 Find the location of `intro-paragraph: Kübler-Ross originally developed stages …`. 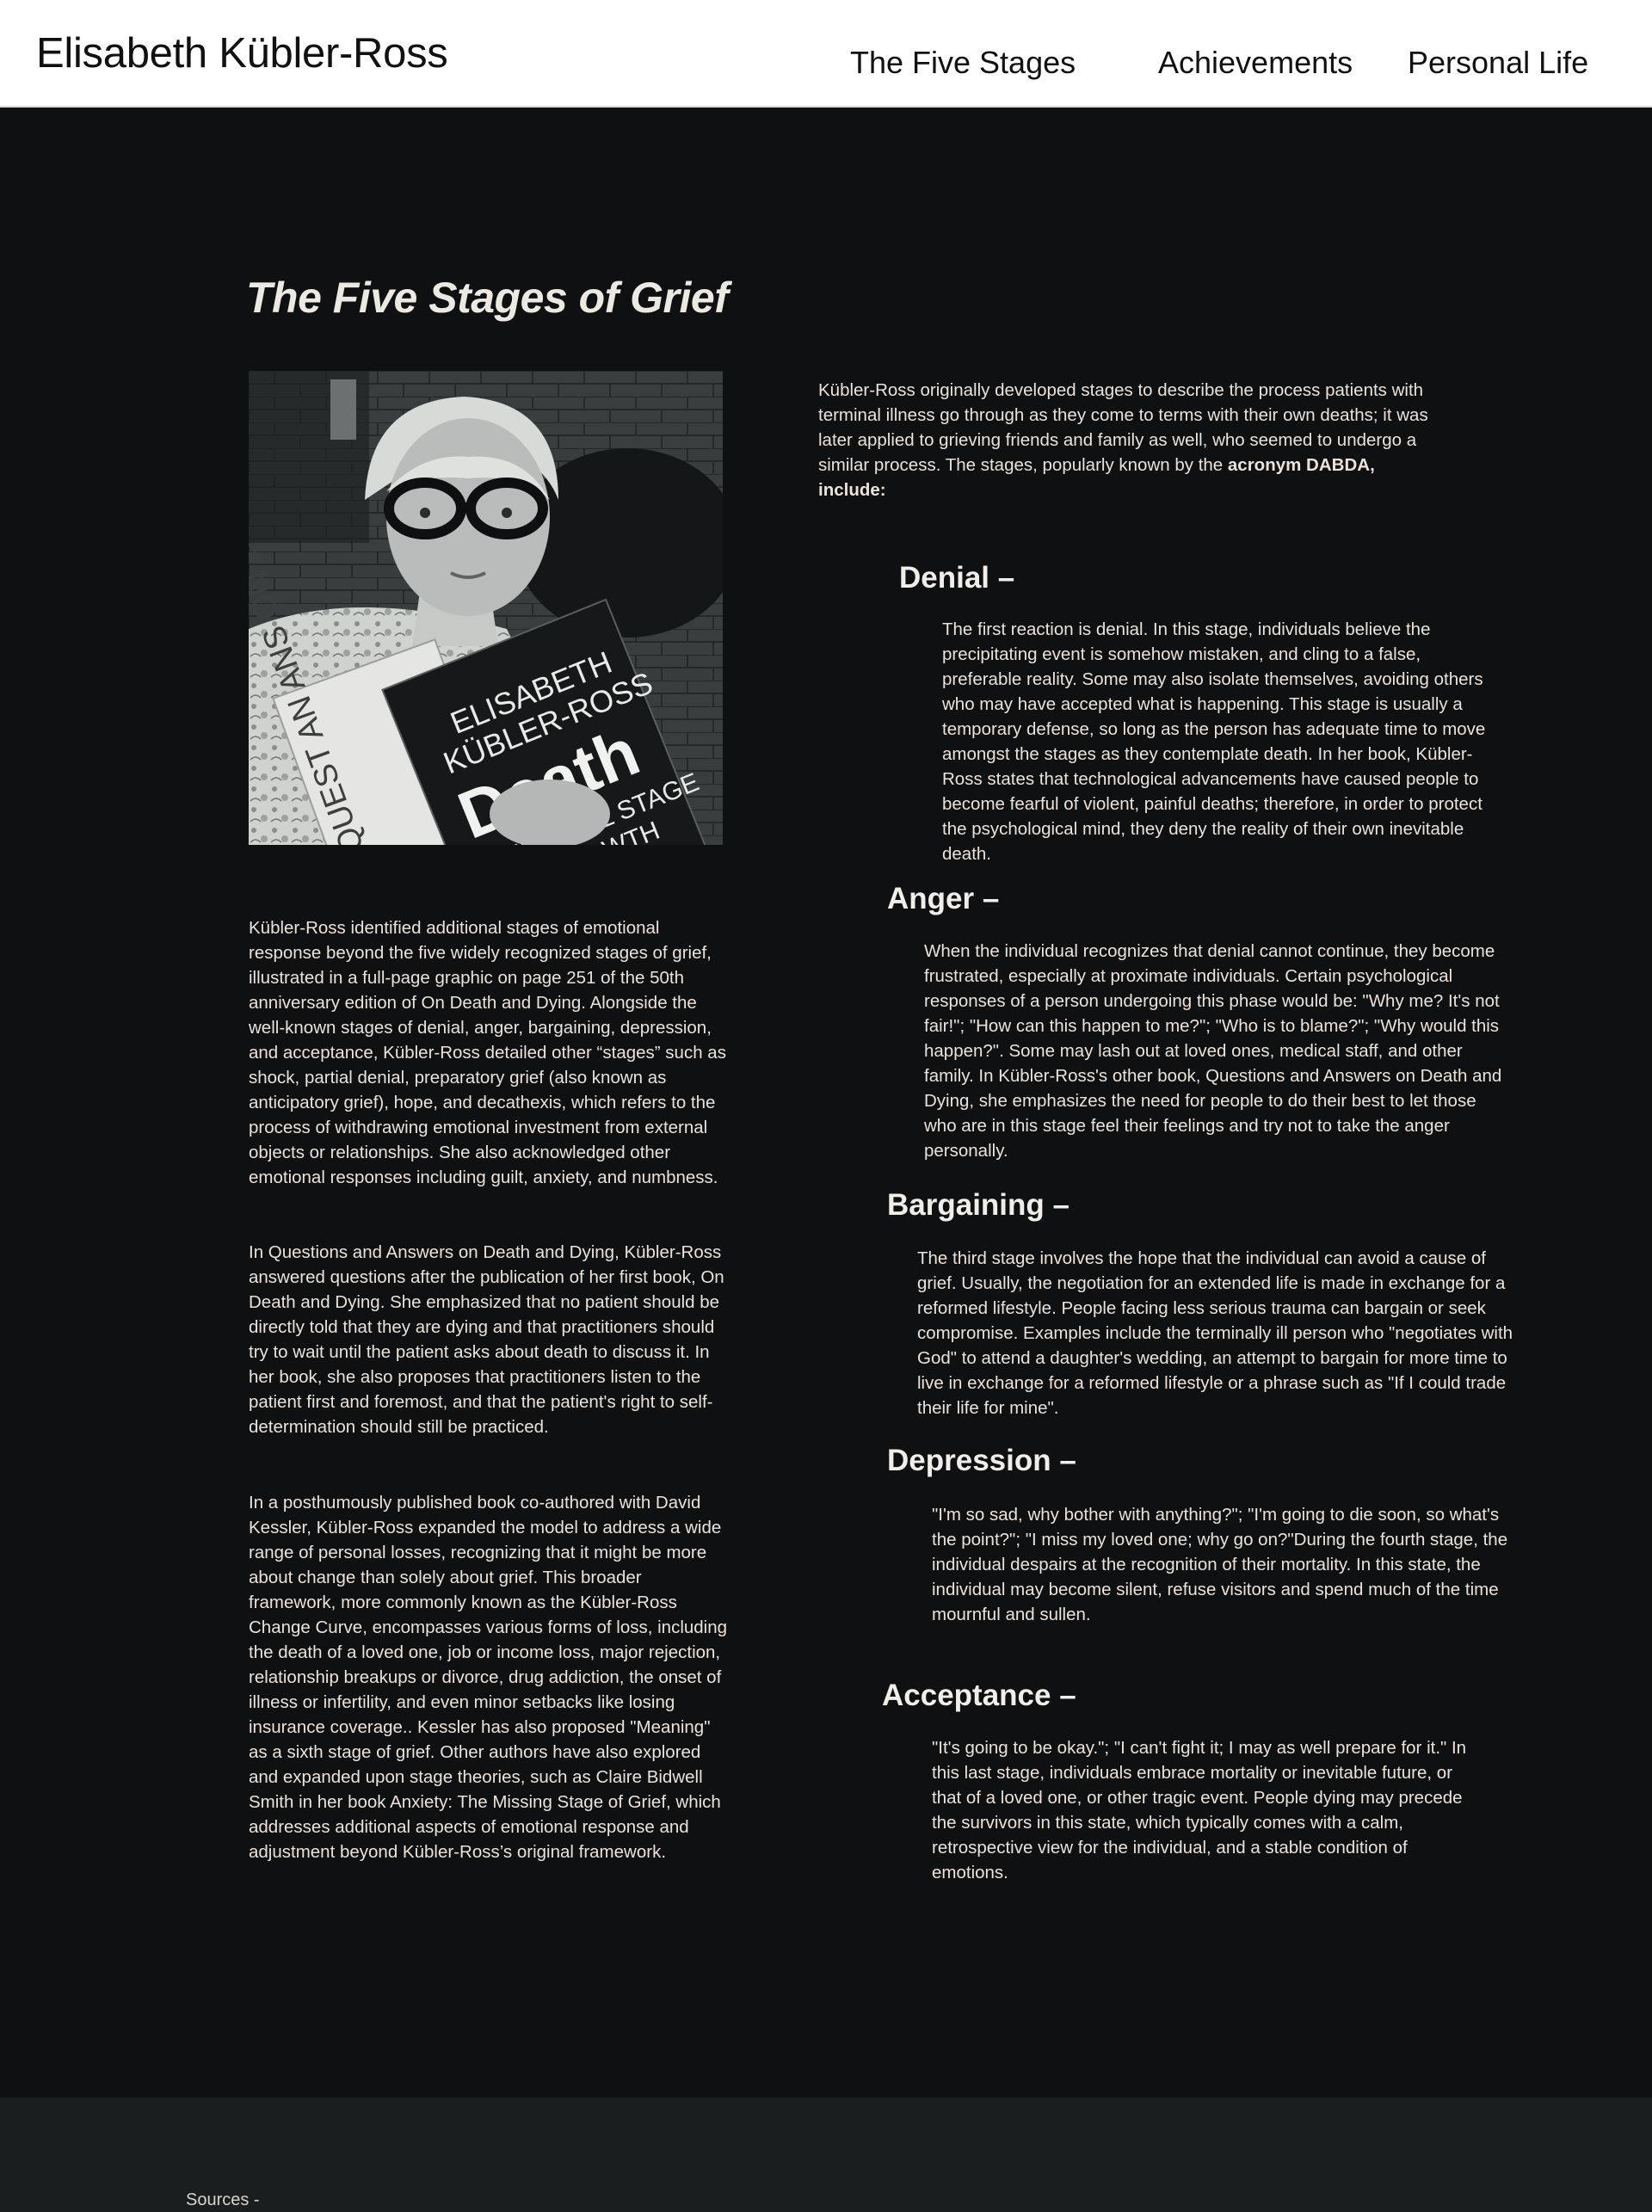

intro-paragraph: Kübler-Ross originally developed stages … is located at coordinates (1123, 440).